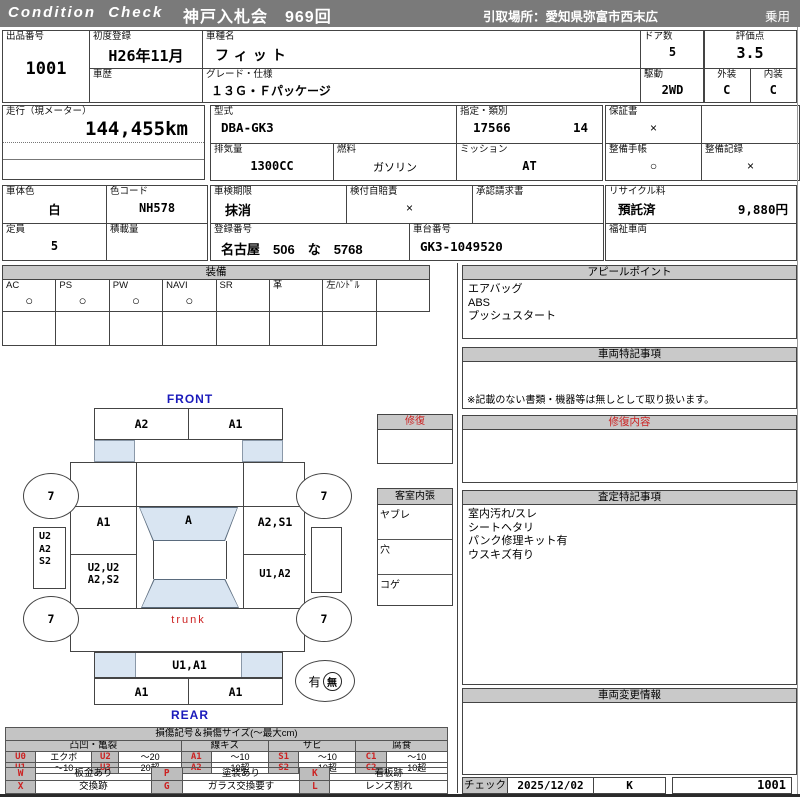 The image size is (800, 800). I want to click on trunk-label: trunk, so click(188, 620).